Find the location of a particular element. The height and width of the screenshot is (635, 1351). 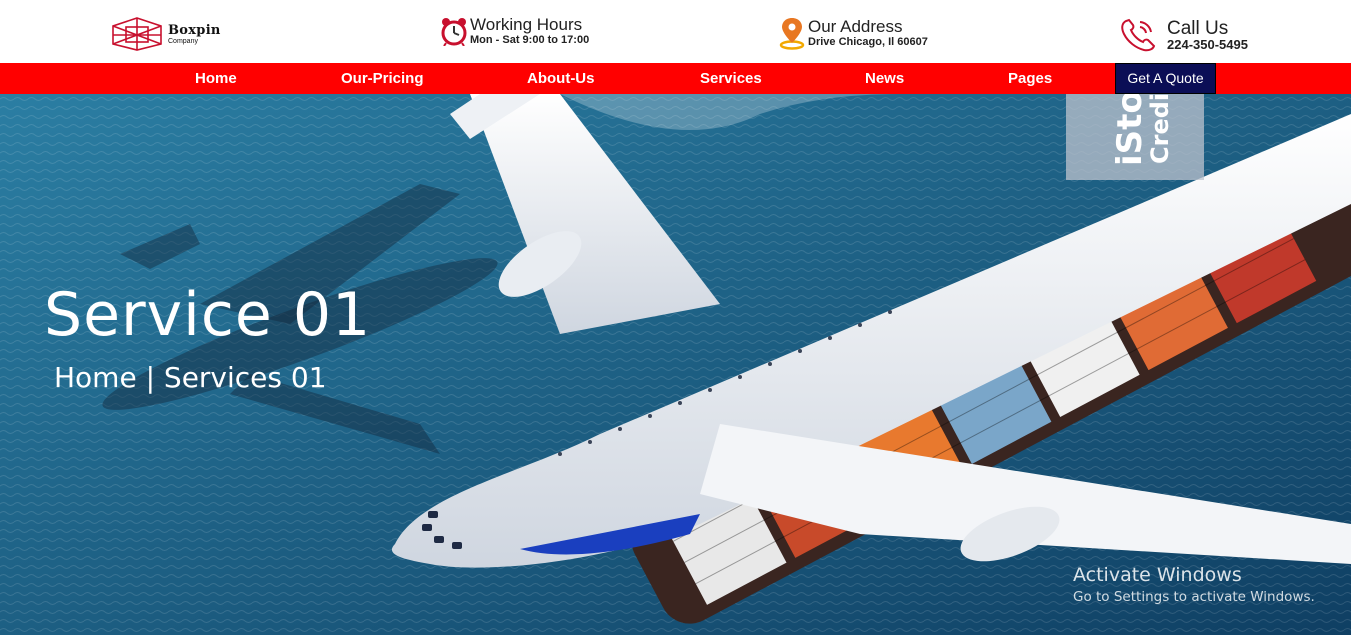

working-hours-title: Working Hours is located at coordinates (526, 24).